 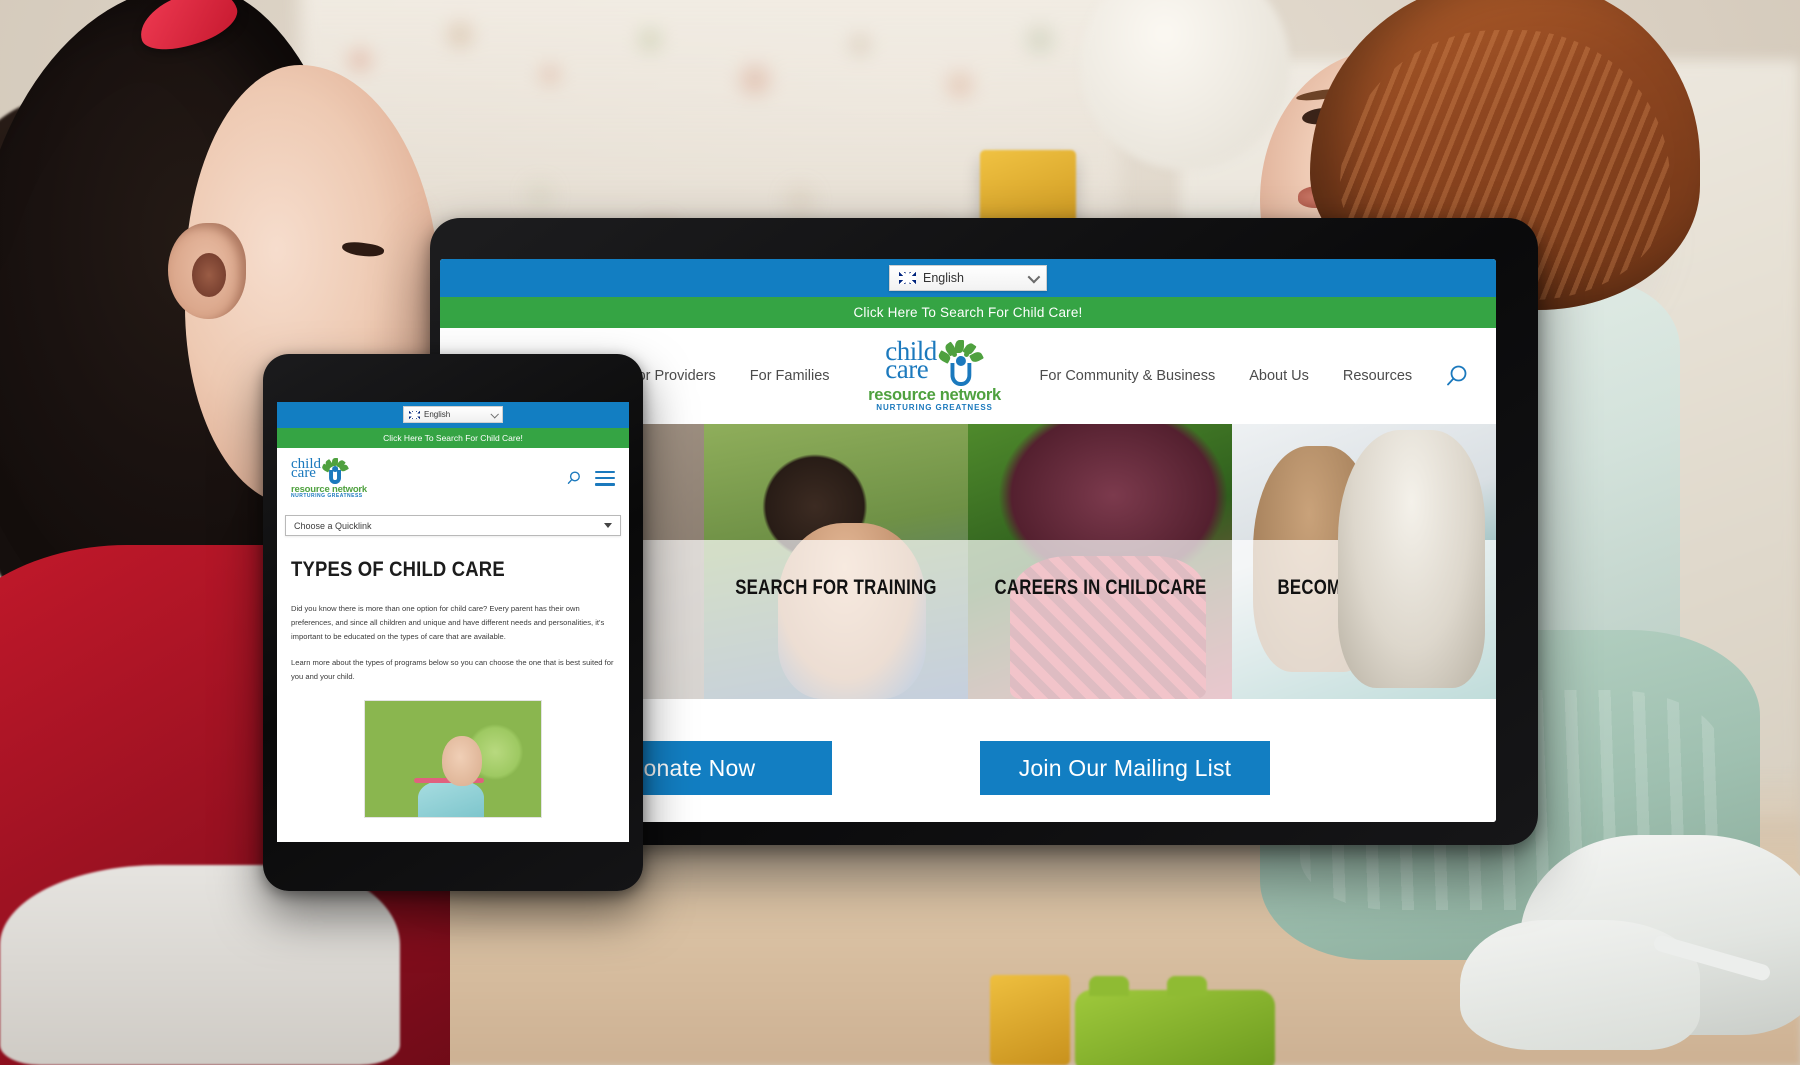 What do you see at coordinates (907, 368) in the screenshot?
I see `logo-line-care: care` at bounding box center [907, 368].